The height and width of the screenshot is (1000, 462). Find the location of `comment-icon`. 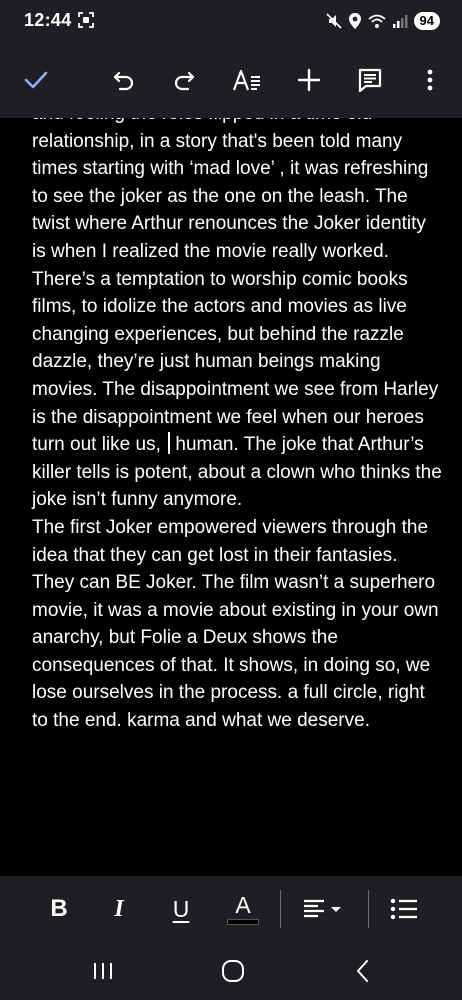

comment-icon is located at coordinates (370, 80).